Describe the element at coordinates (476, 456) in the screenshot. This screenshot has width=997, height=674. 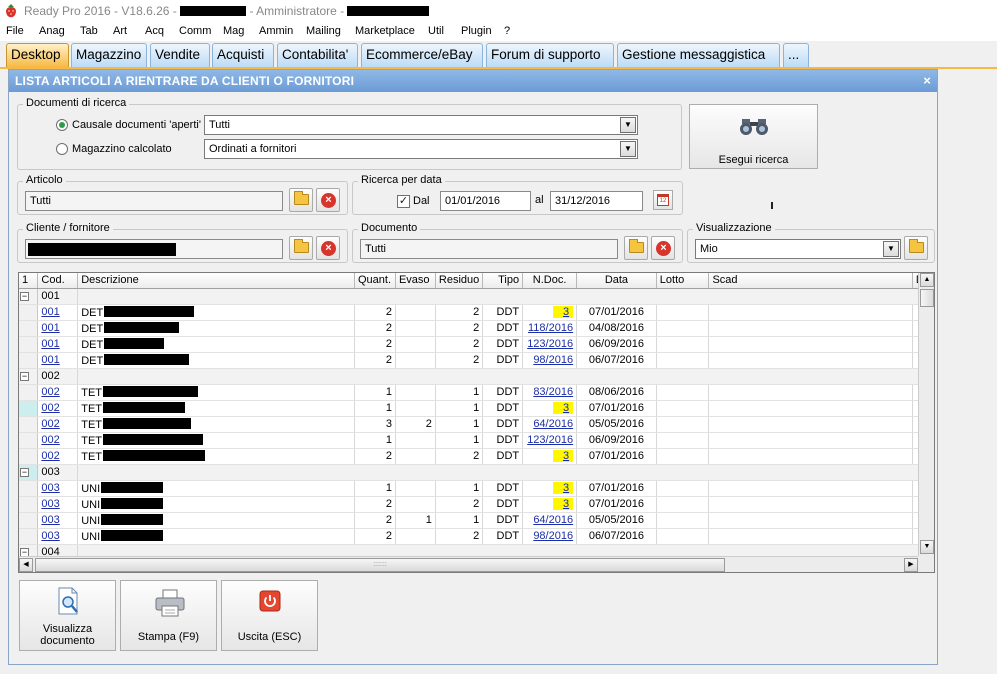
I see `table-row: 002 TET 2 2 DDT 3 07/01/2016` at that location.